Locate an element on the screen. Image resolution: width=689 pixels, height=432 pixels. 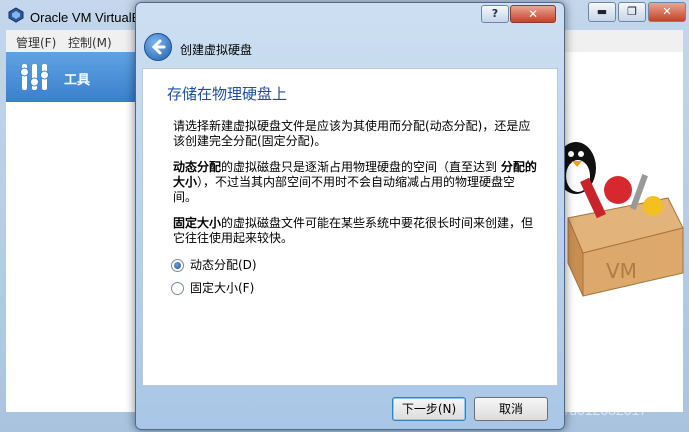
dialog-close-button: ✕ is located at coordinates (533, 14).